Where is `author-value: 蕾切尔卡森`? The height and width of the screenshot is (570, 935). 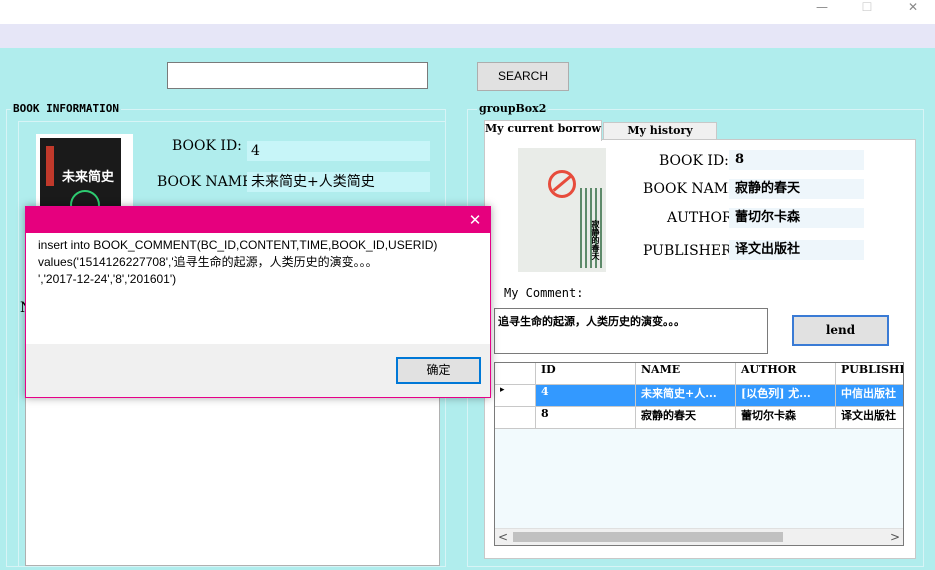
author-value: 蕾切尔卡森 is located at coordinates (796, 218).